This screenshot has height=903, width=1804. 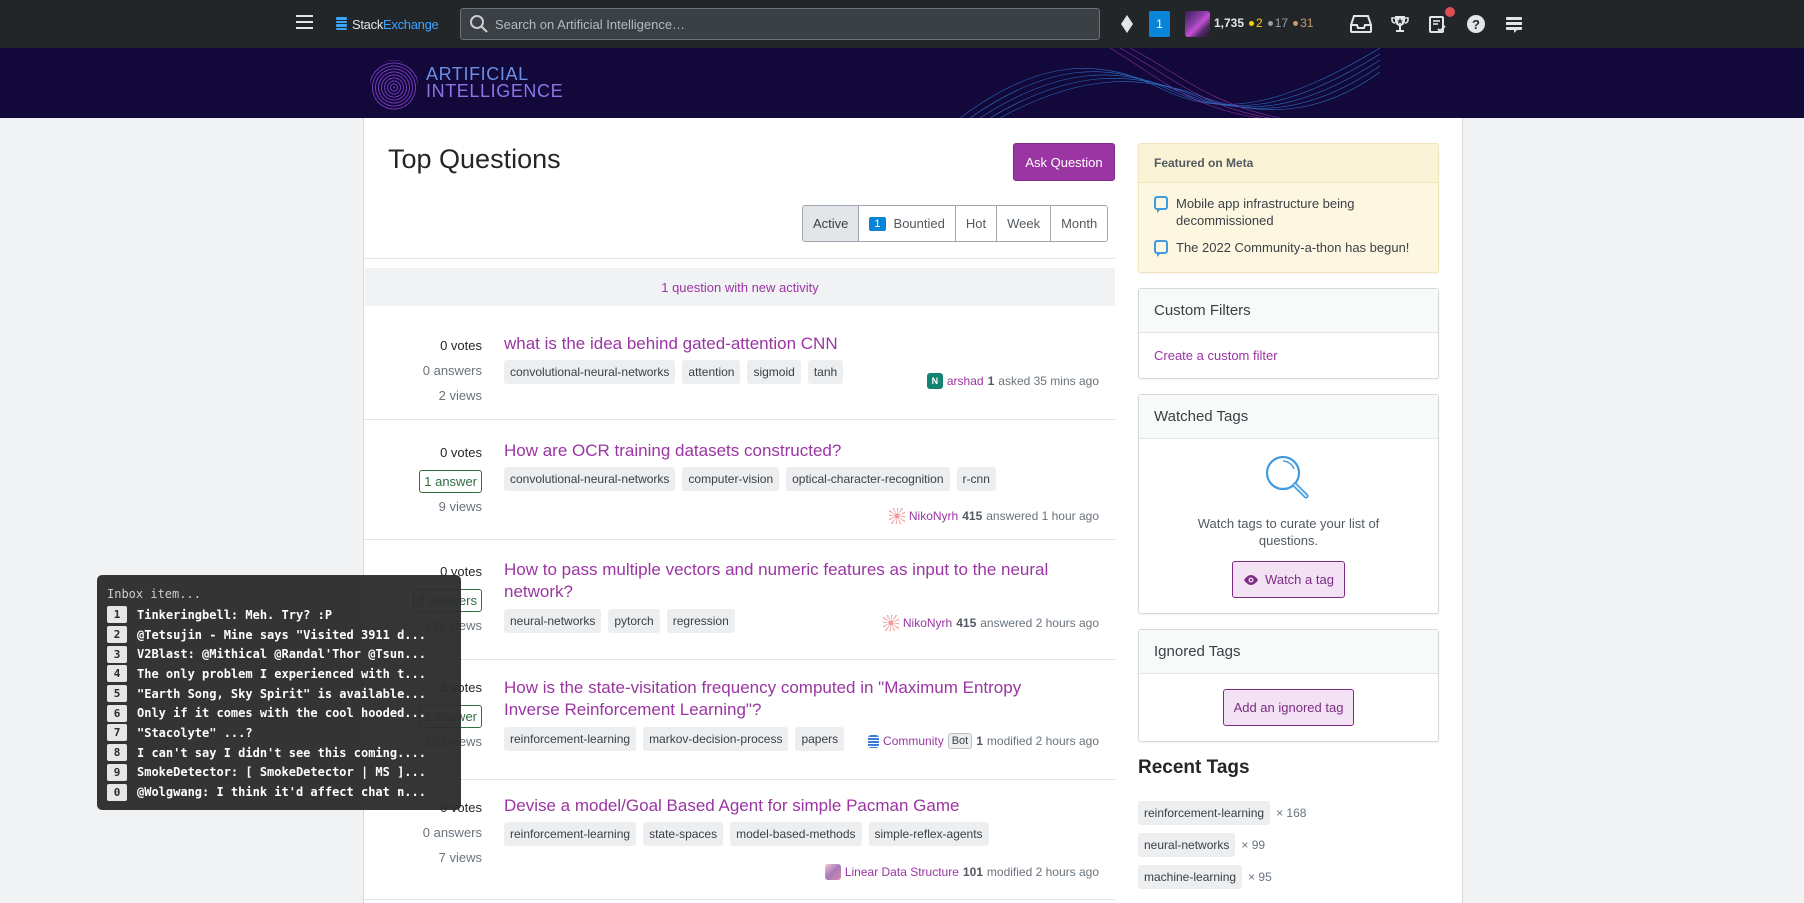 I want to click on user-avatar: N, so click(x=934, y=381).